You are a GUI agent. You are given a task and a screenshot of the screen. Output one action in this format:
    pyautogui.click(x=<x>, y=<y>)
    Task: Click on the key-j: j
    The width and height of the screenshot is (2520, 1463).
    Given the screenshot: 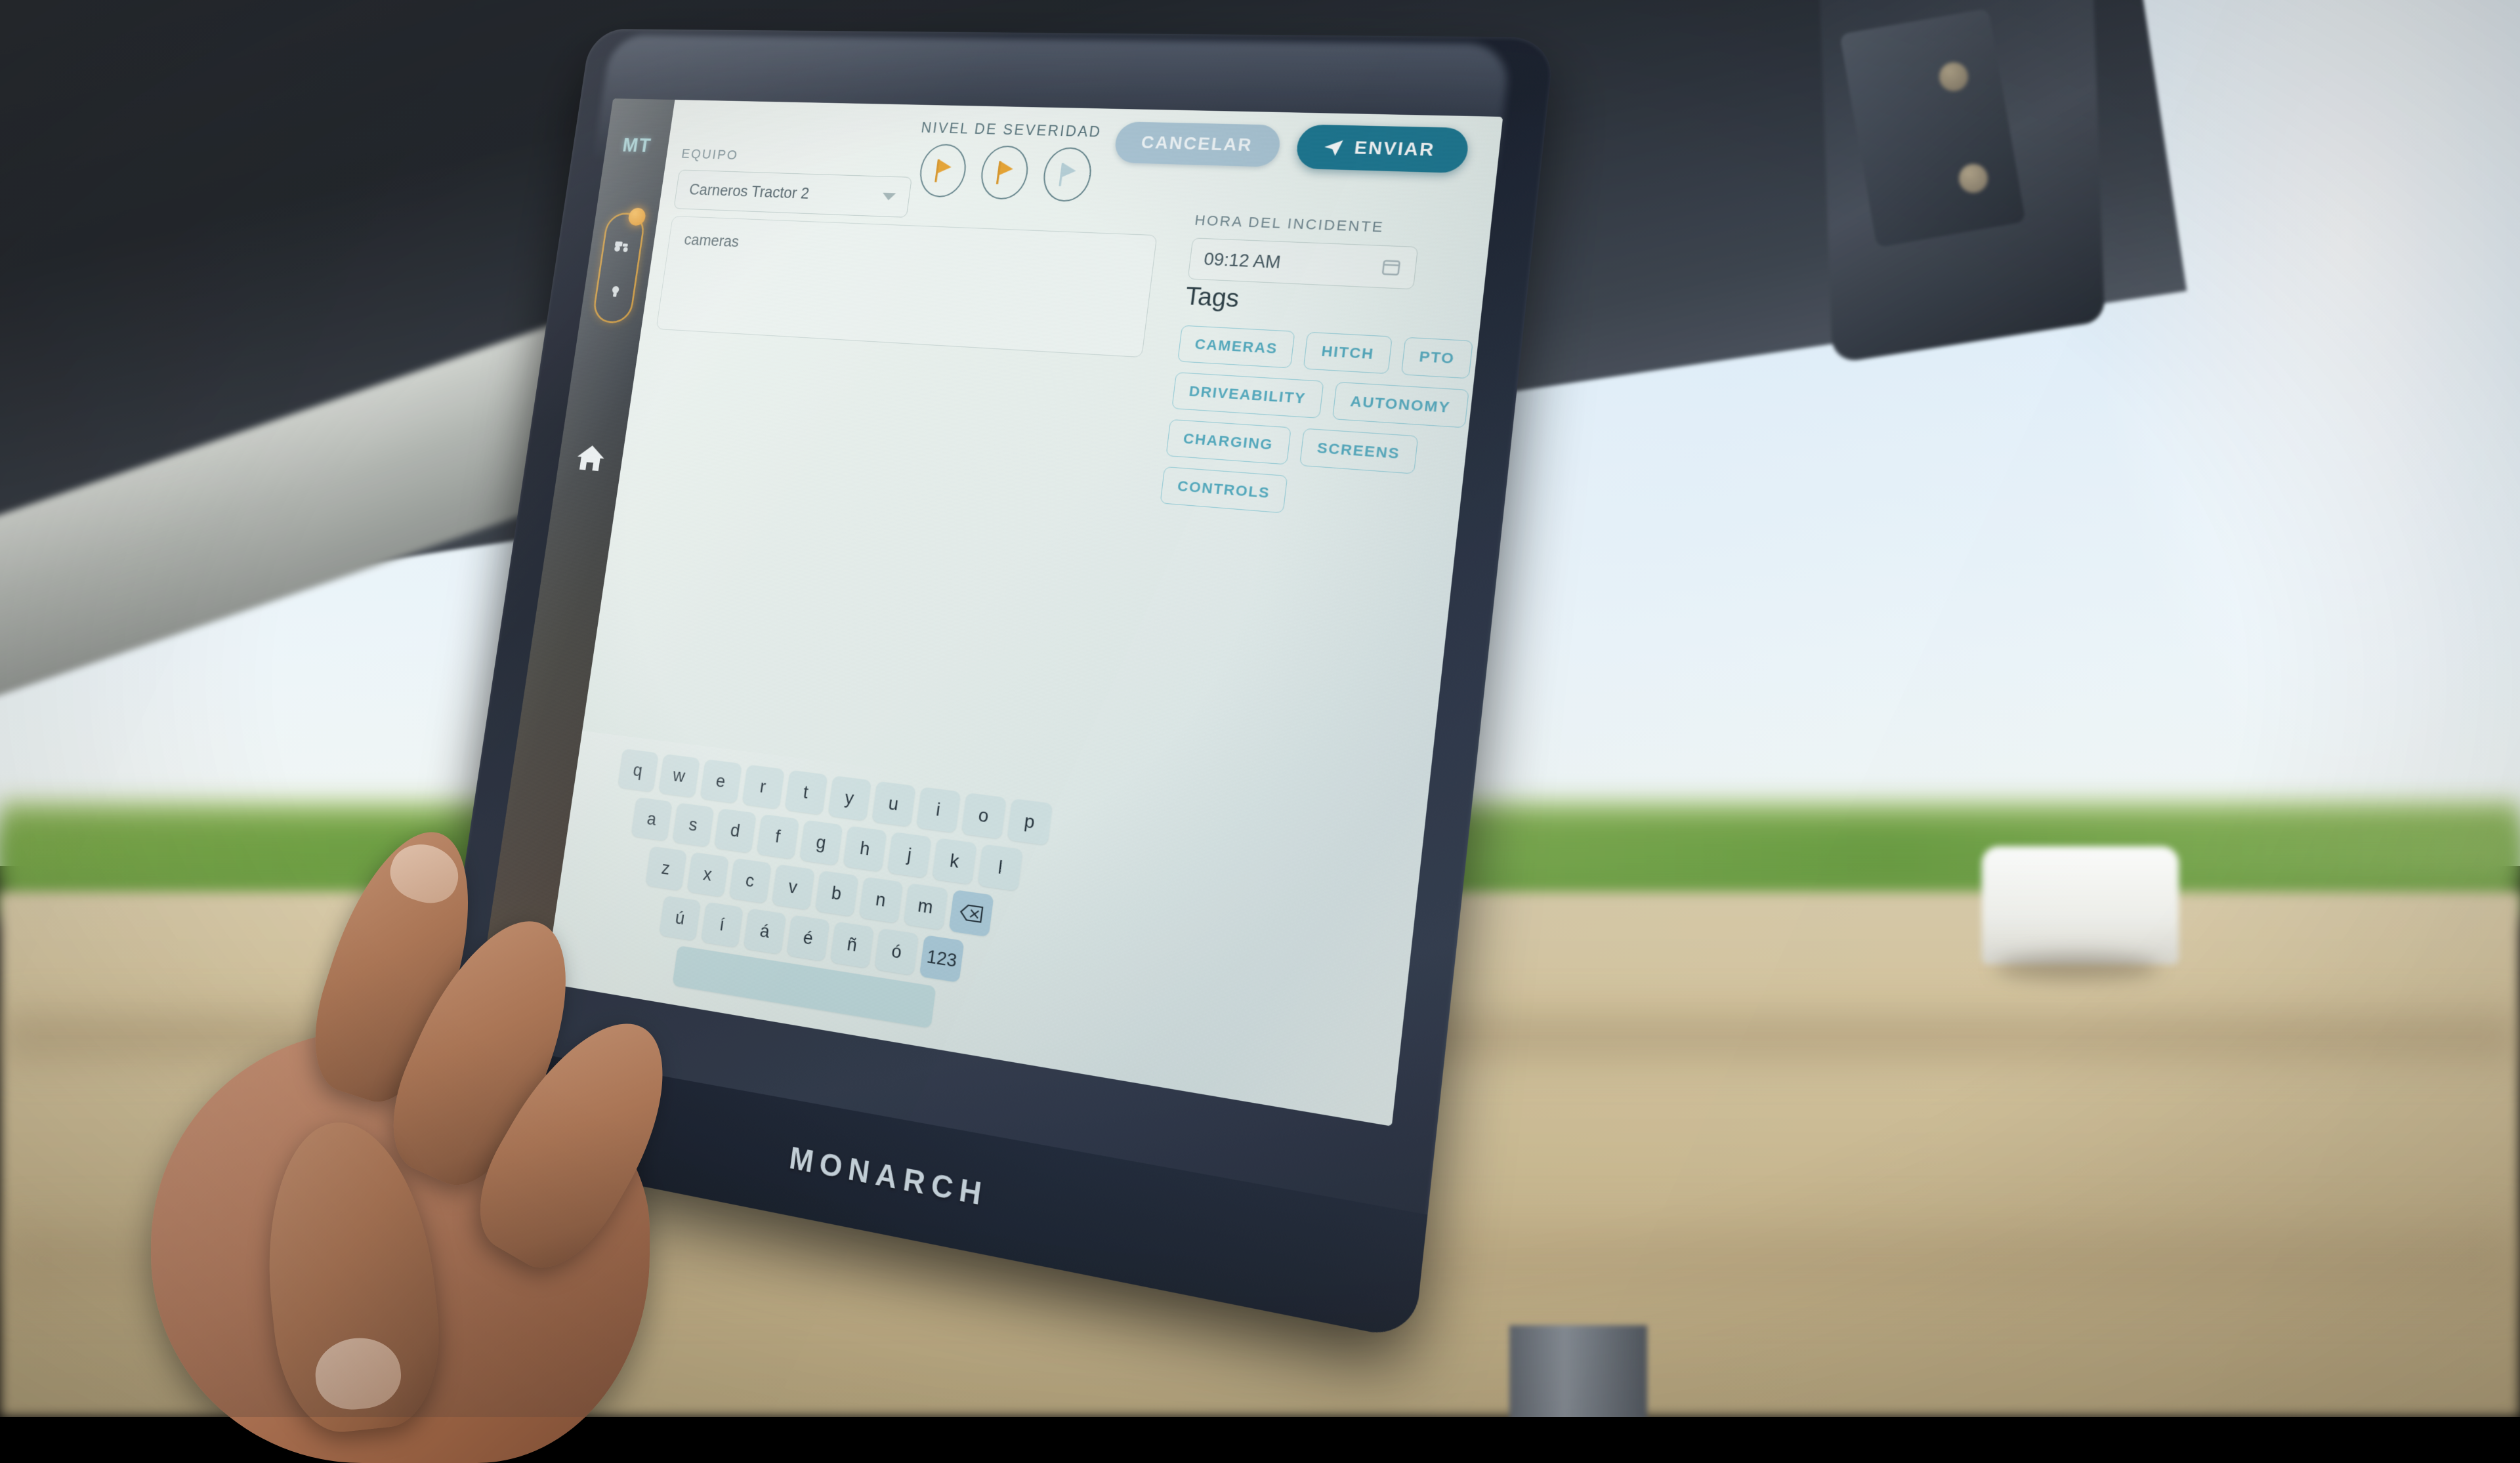 What is the action you would take?
    pyautogui.click(x=909, y=855)
    